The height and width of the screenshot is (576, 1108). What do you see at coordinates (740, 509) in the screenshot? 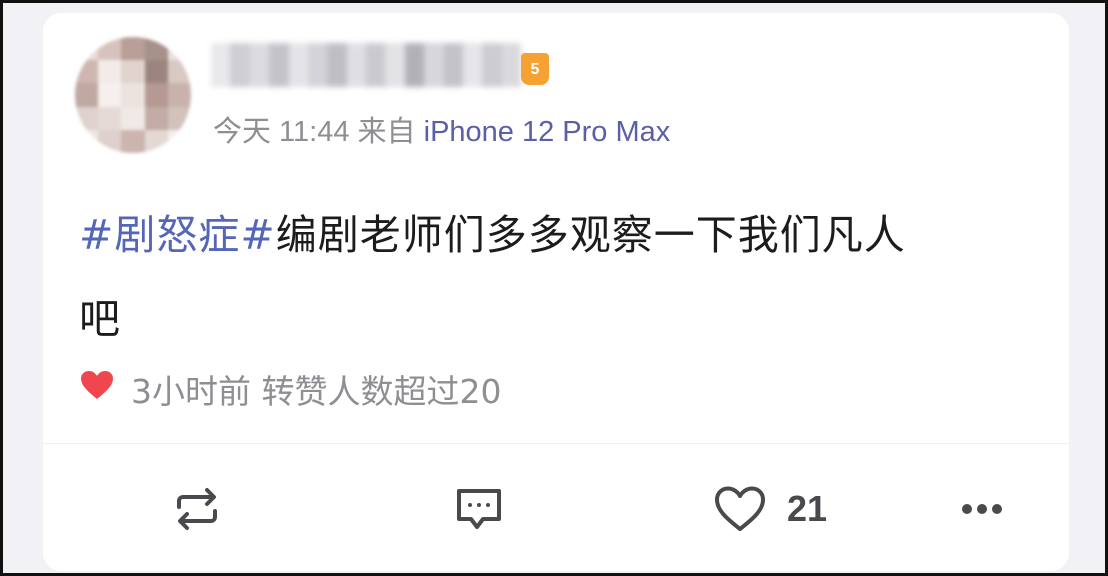
I see `like-icon` at bounding box center [740, 509].